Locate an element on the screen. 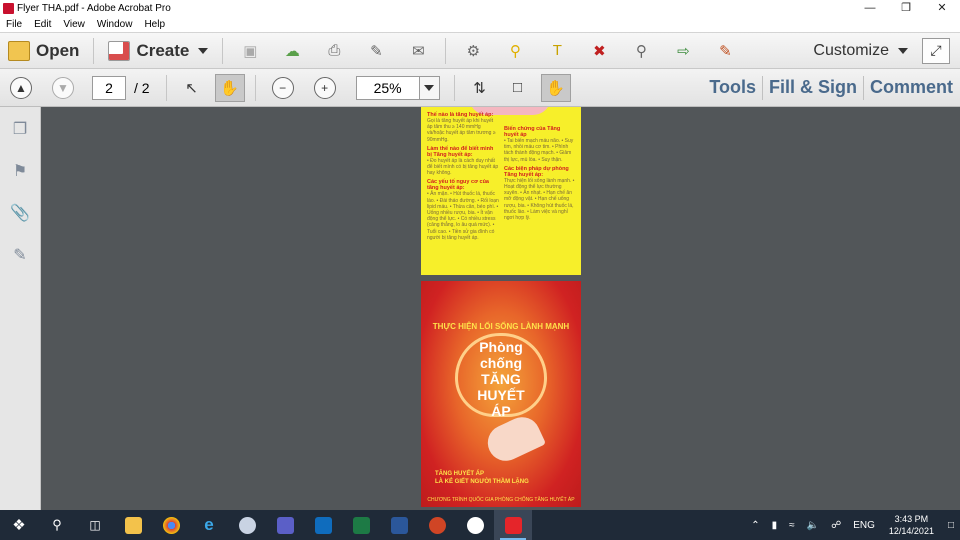 The image size is (960, 540). create-button: Create is located at coordinates (158, 51).